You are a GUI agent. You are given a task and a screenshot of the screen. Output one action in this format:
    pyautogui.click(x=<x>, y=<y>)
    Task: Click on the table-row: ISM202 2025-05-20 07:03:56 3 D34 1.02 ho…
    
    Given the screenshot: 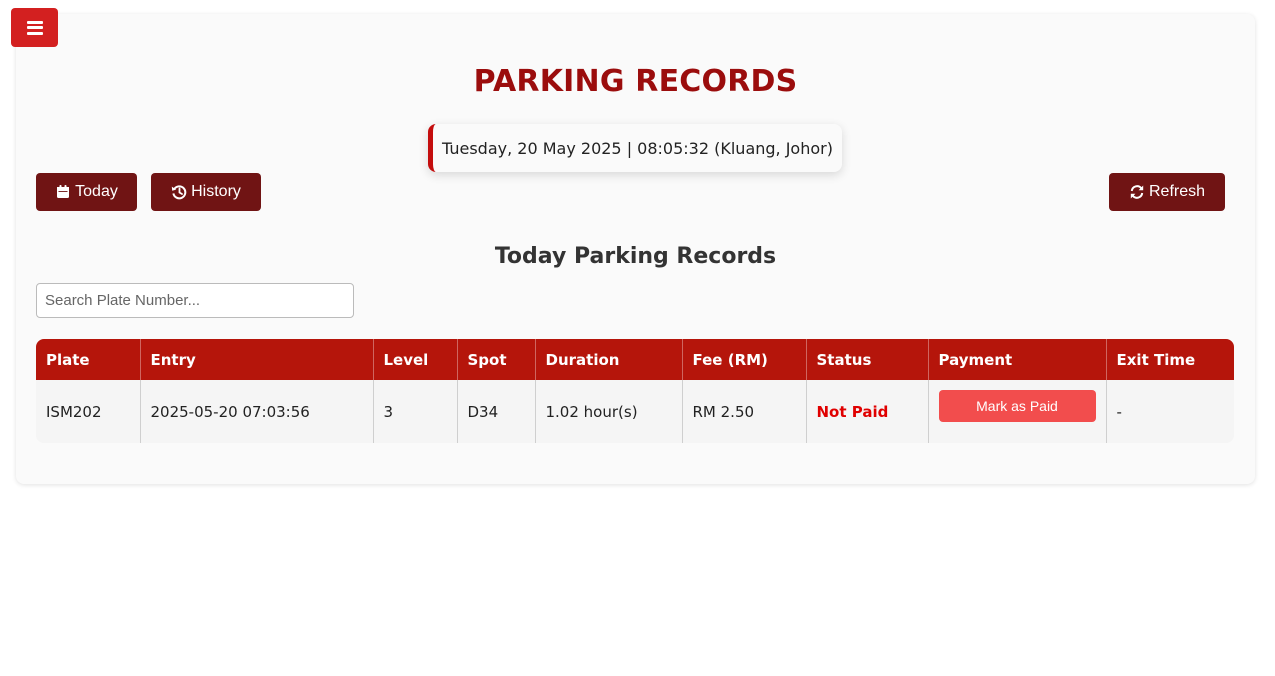 What is the action you would take?
    pyautogui.click(x=635, y=411)
    